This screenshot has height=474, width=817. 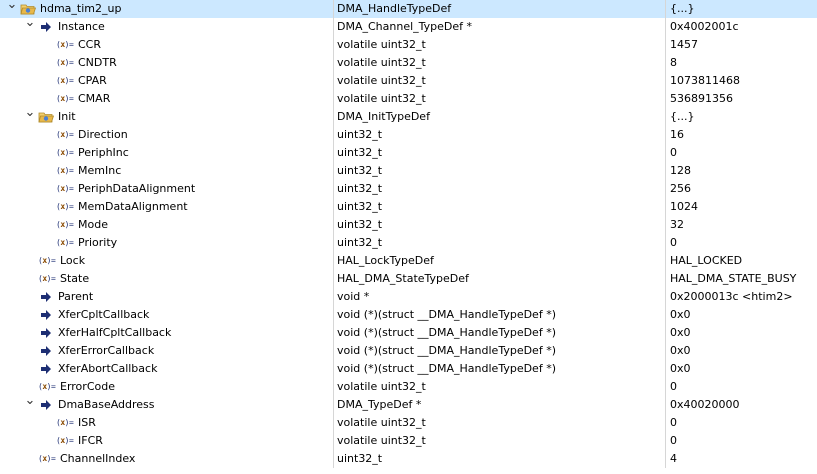 I want to click on tree-row-memdataalignment: (x)= MemDataAlignment uint32_t 1024, so click(x=408, y=207).